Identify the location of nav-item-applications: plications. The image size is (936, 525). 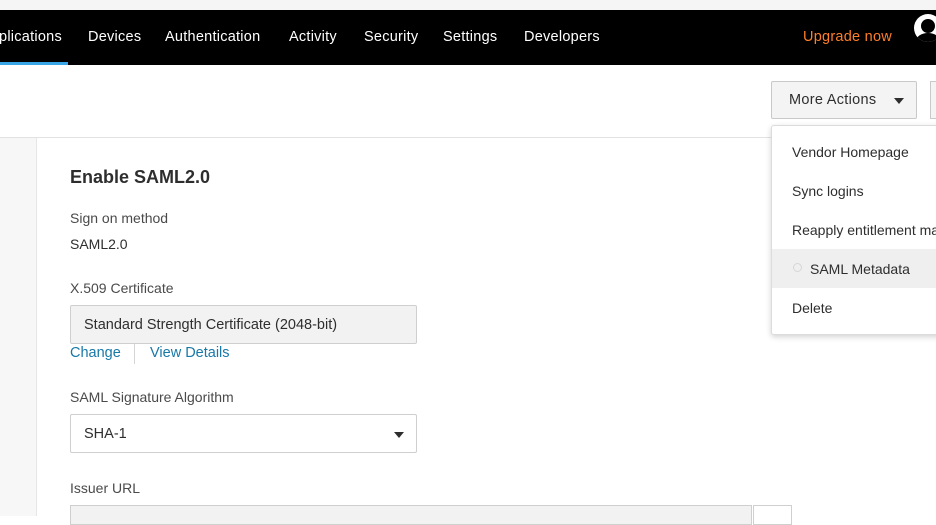
(31, 37).